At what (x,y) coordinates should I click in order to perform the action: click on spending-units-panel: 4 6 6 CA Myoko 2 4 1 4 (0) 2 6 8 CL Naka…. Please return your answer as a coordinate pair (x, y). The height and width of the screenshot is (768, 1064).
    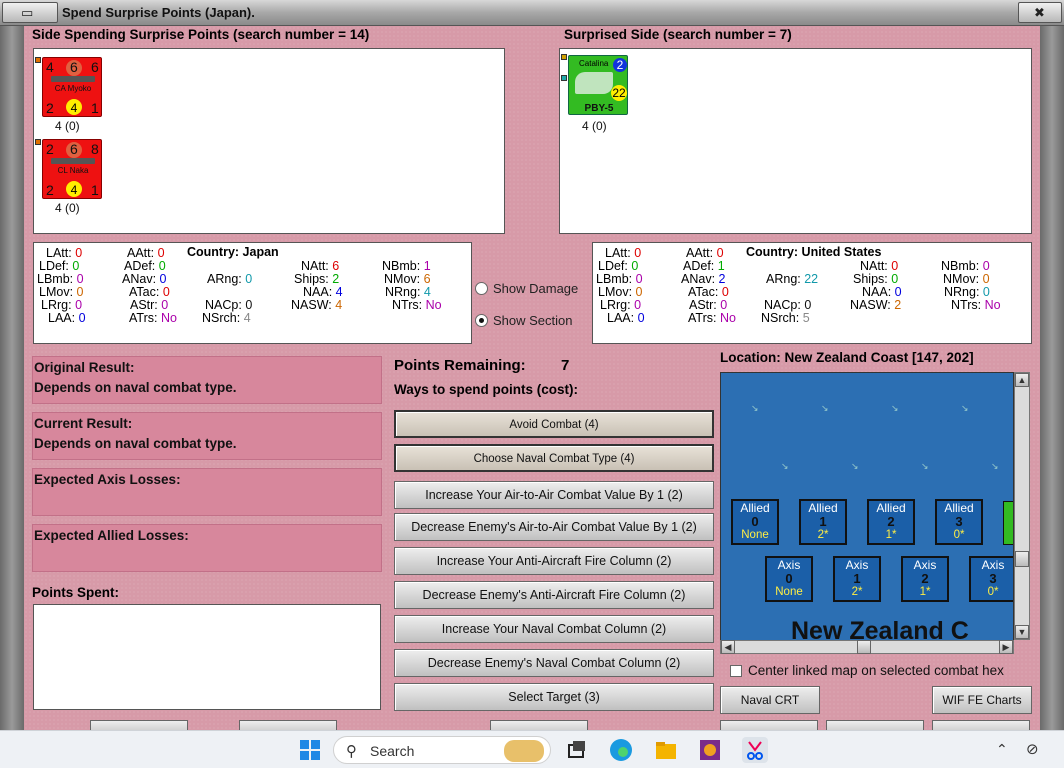
    Looking at the image, I should click on (269, 141).